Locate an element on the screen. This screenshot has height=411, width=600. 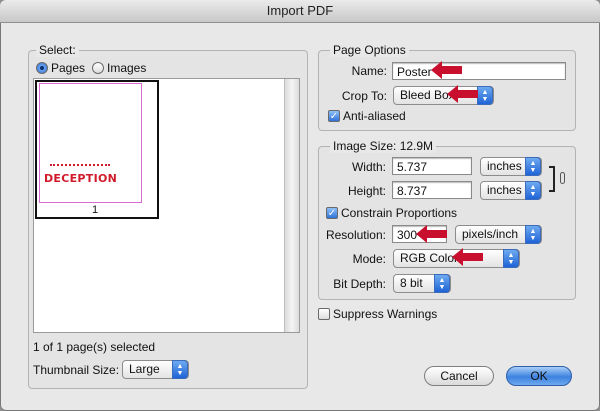
thumbnail-size-label: Thumbnail Size: is located at coordinates (76, 370).